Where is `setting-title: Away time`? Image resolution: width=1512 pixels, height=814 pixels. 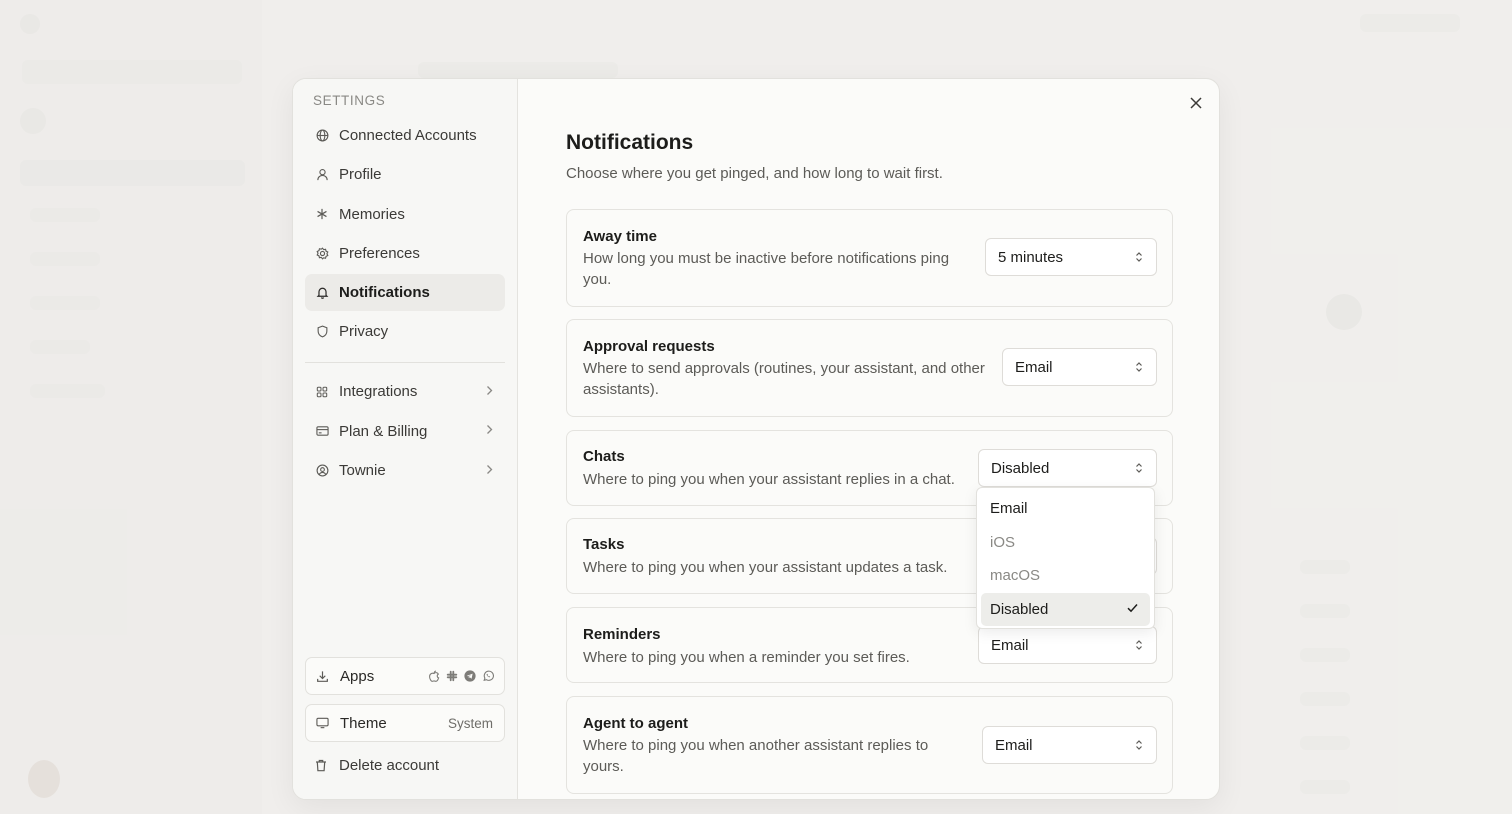 setting-title: Away time is located at coordinates (620, 236).